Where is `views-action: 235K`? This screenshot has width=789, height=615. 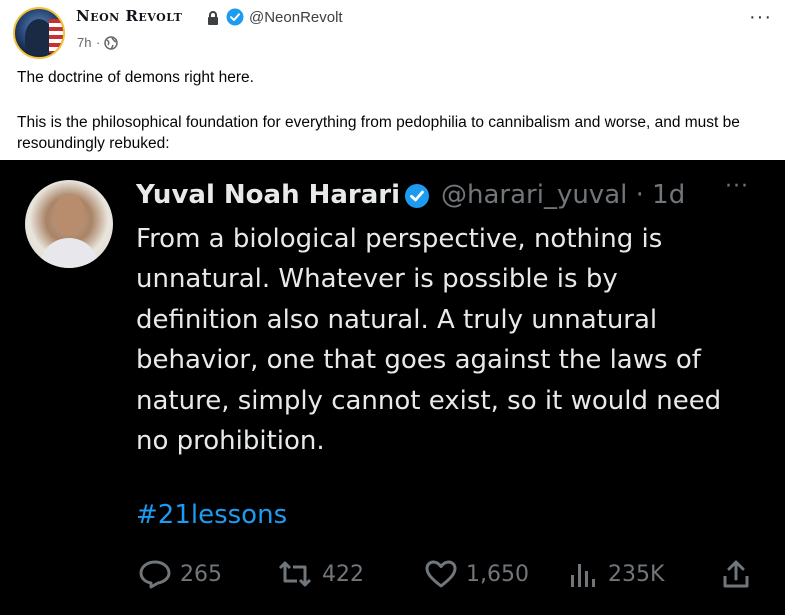
views-action: 235K is located at coordinates (615, 574).